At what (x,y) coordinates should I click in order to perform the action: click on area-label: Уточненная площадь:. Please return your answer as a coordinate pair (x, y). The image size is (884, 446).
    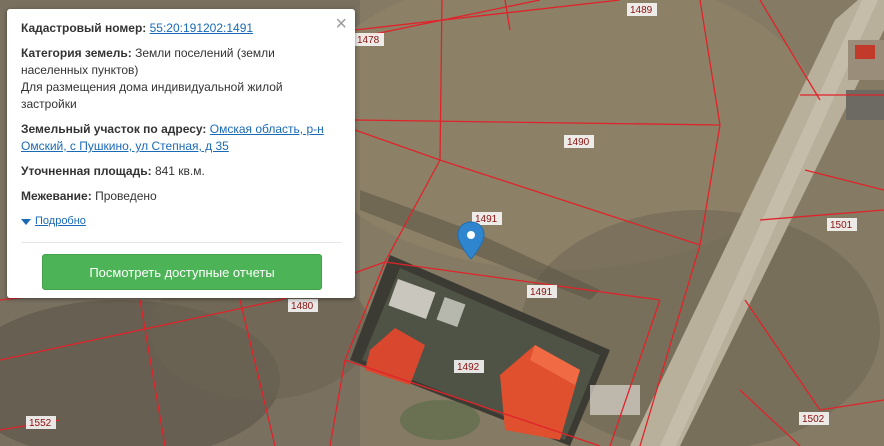
    Looking at the image, I should click on (86, 171).